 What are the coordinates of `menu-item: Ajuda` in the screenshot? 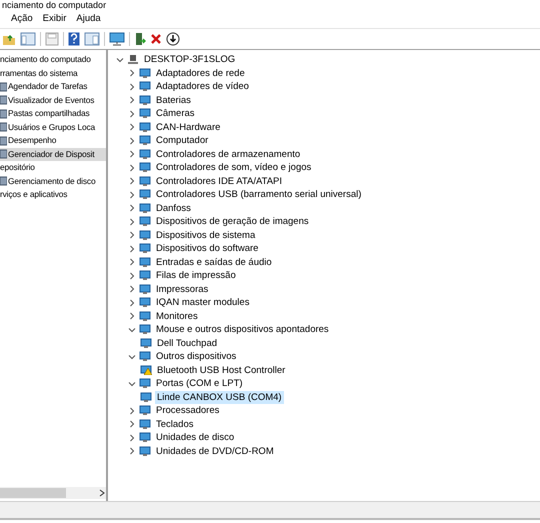 It's located at (88, 19).